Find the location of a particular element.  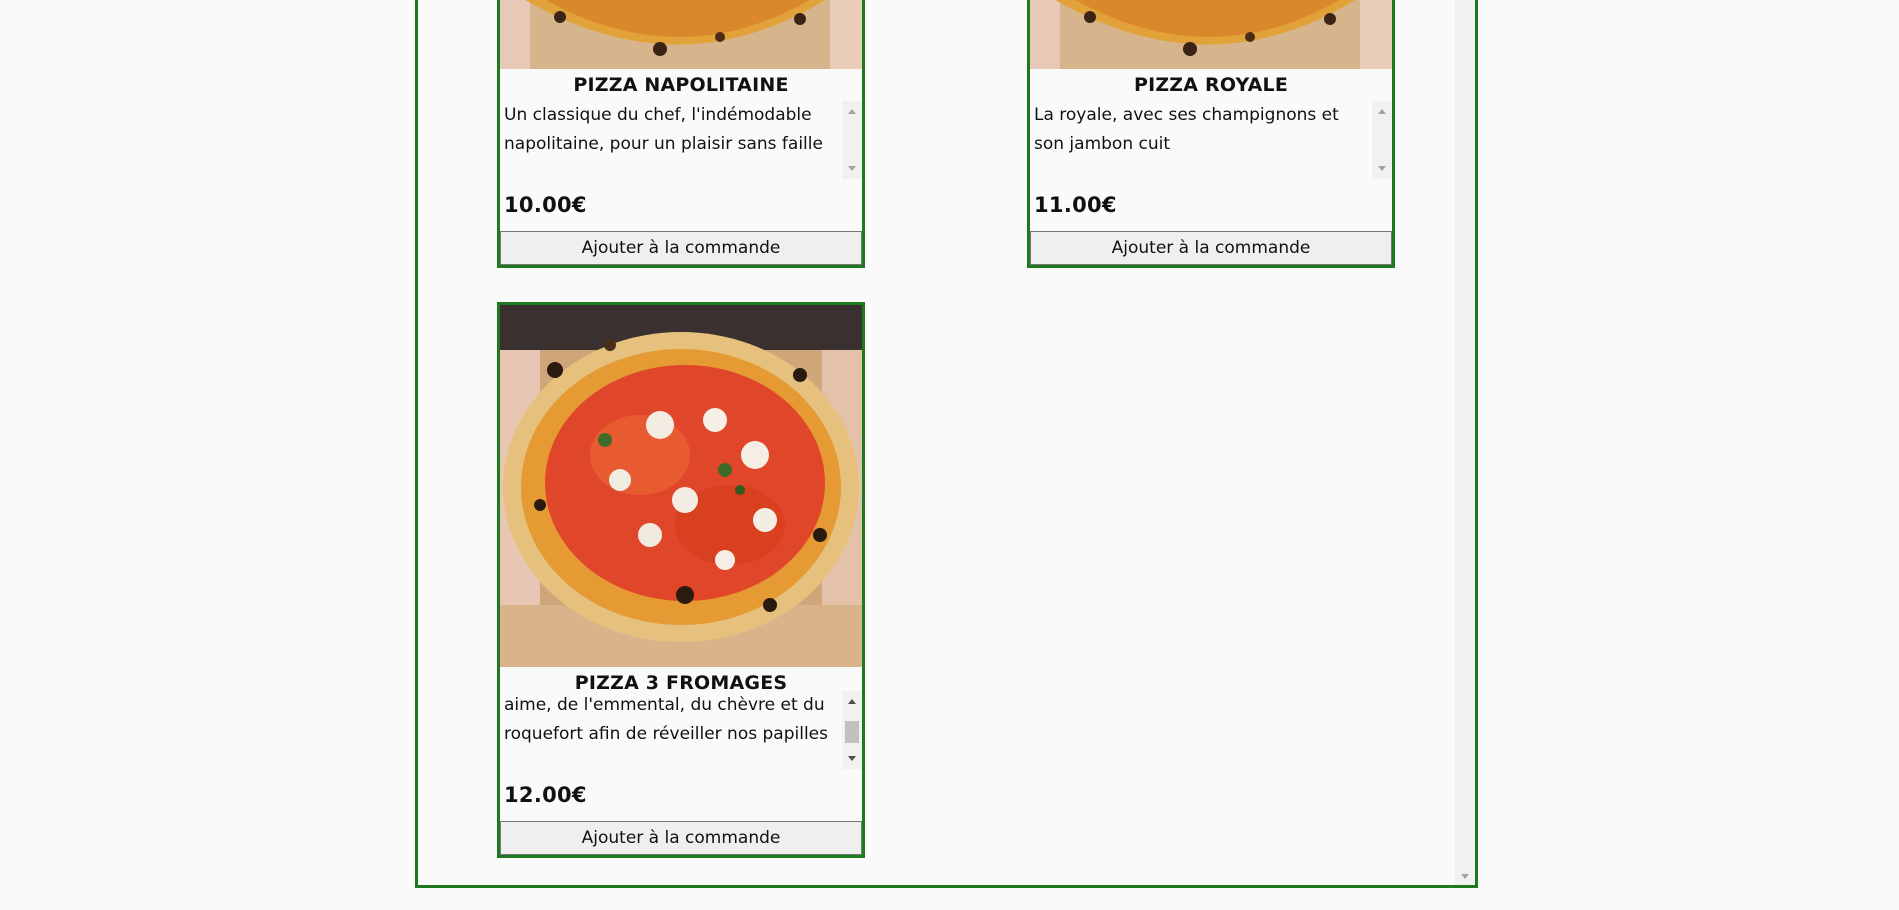

pizza-name: PIZZA NAPOLITAINE is located at coordinates (681, 85).